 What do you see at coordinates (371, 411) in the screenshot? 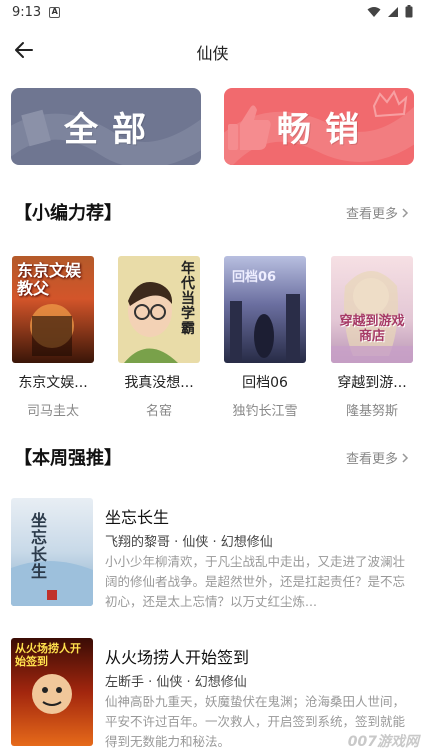
I see `book-author: 隆基努斯` at bounding box center [371, 411].